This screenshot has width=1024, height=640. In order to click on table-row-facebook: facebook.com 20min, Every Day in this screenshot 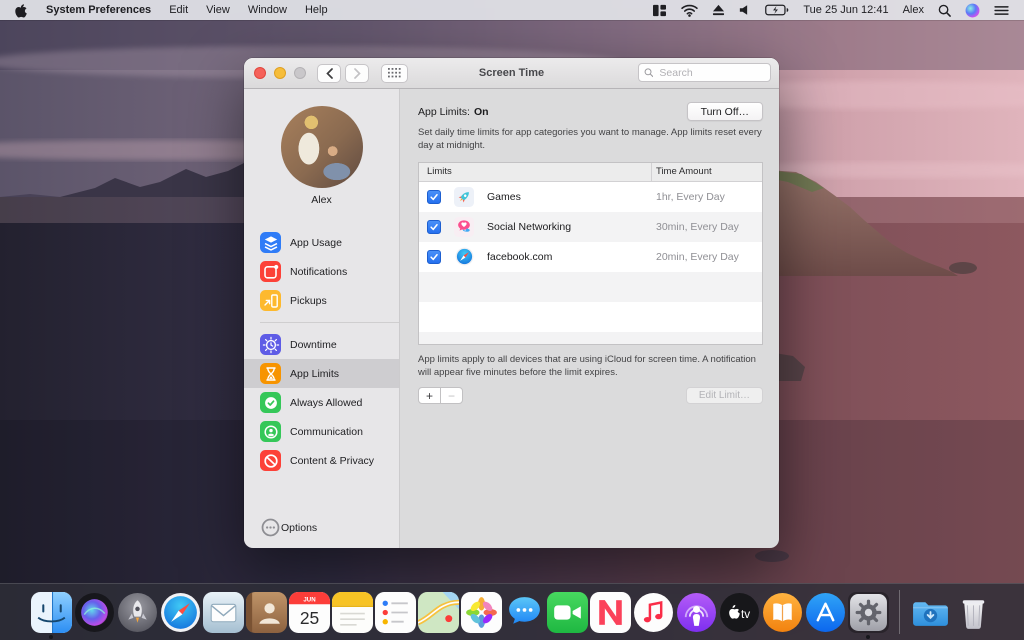, I will do `click(590, 257)`.